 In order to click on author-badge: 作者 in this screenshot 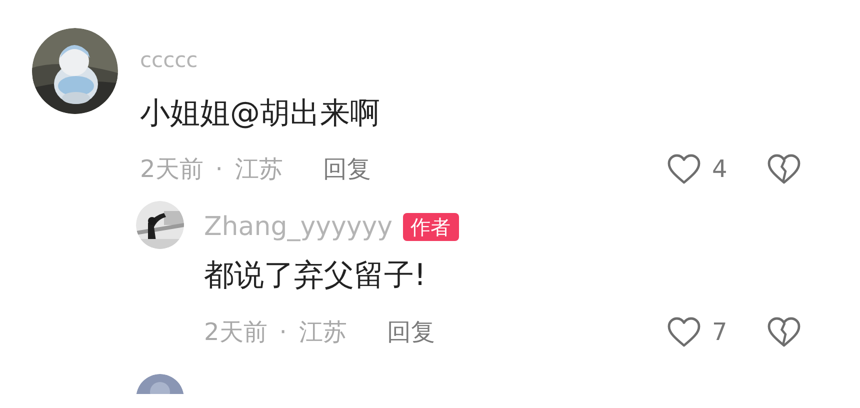, I will do `click(430, 227)`.